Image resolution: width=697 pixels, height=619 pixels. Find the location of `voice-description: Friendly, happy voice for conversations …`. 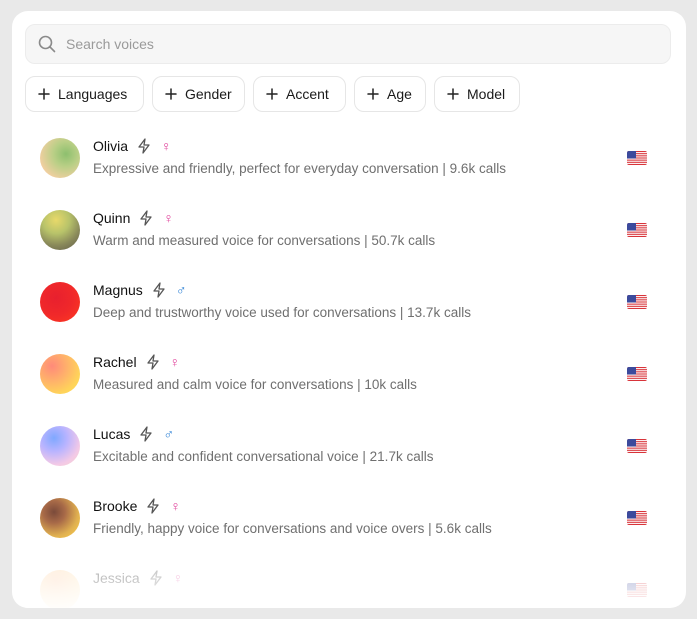

voice-description: Friendly, happy voice for conversations … is located at coordinates (292, 528).